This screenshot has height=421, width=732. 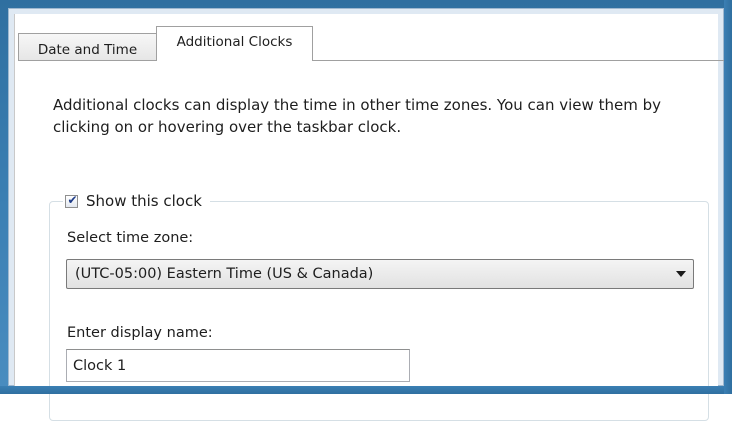 I want to click on window-frame-bottom, so click(x=366, y=390).